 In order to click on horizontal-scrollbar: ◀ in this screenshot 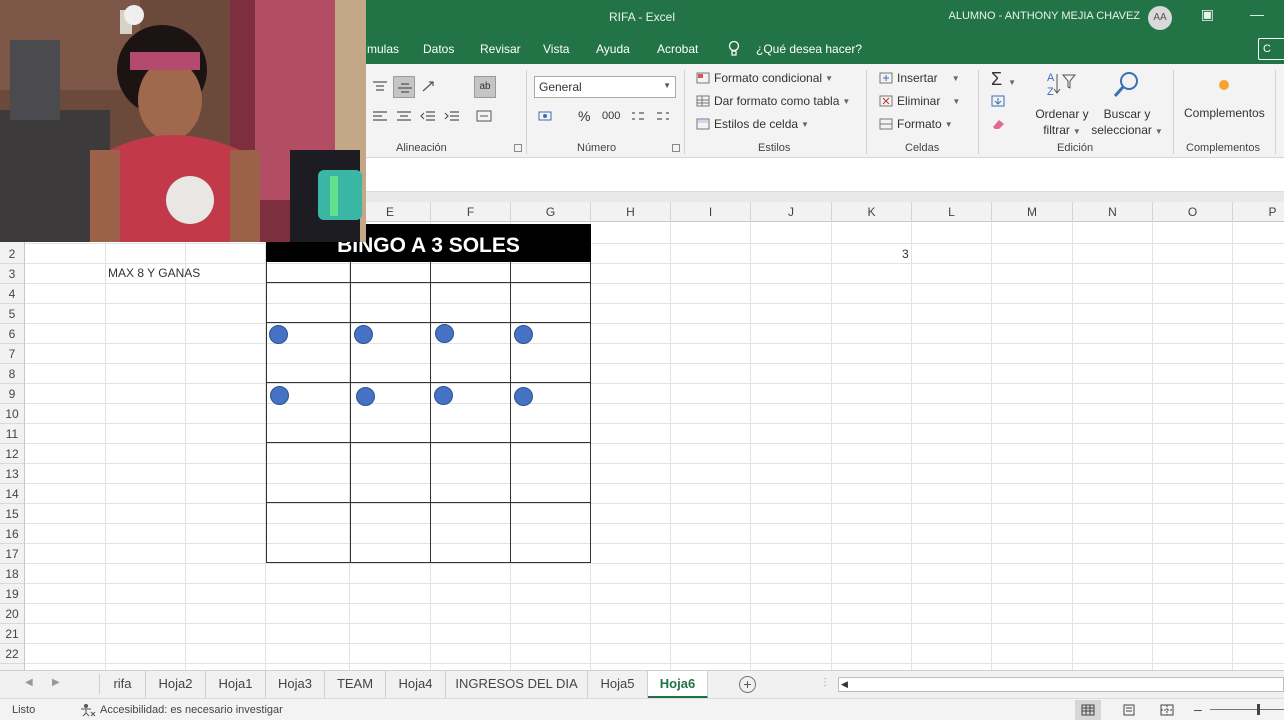, I will do `click(1061, 684)`.